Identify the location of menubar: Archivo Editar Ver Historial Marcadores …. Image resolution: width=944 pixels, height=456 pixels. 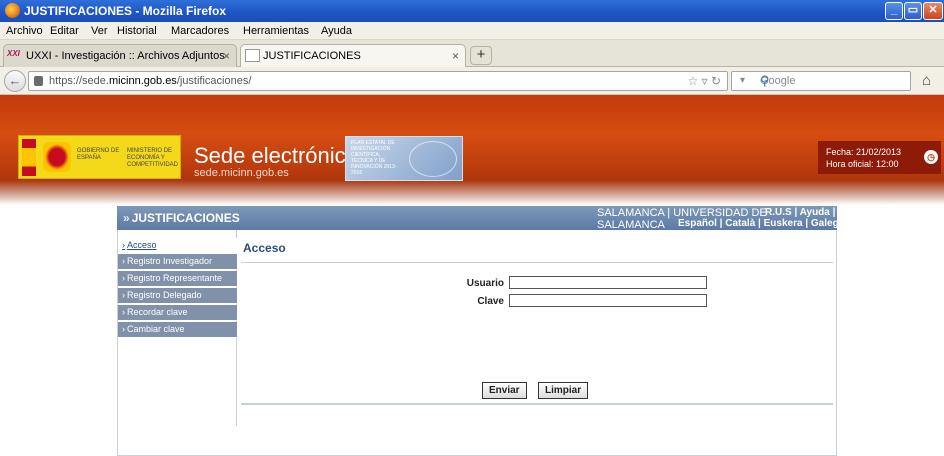
(472, 31).